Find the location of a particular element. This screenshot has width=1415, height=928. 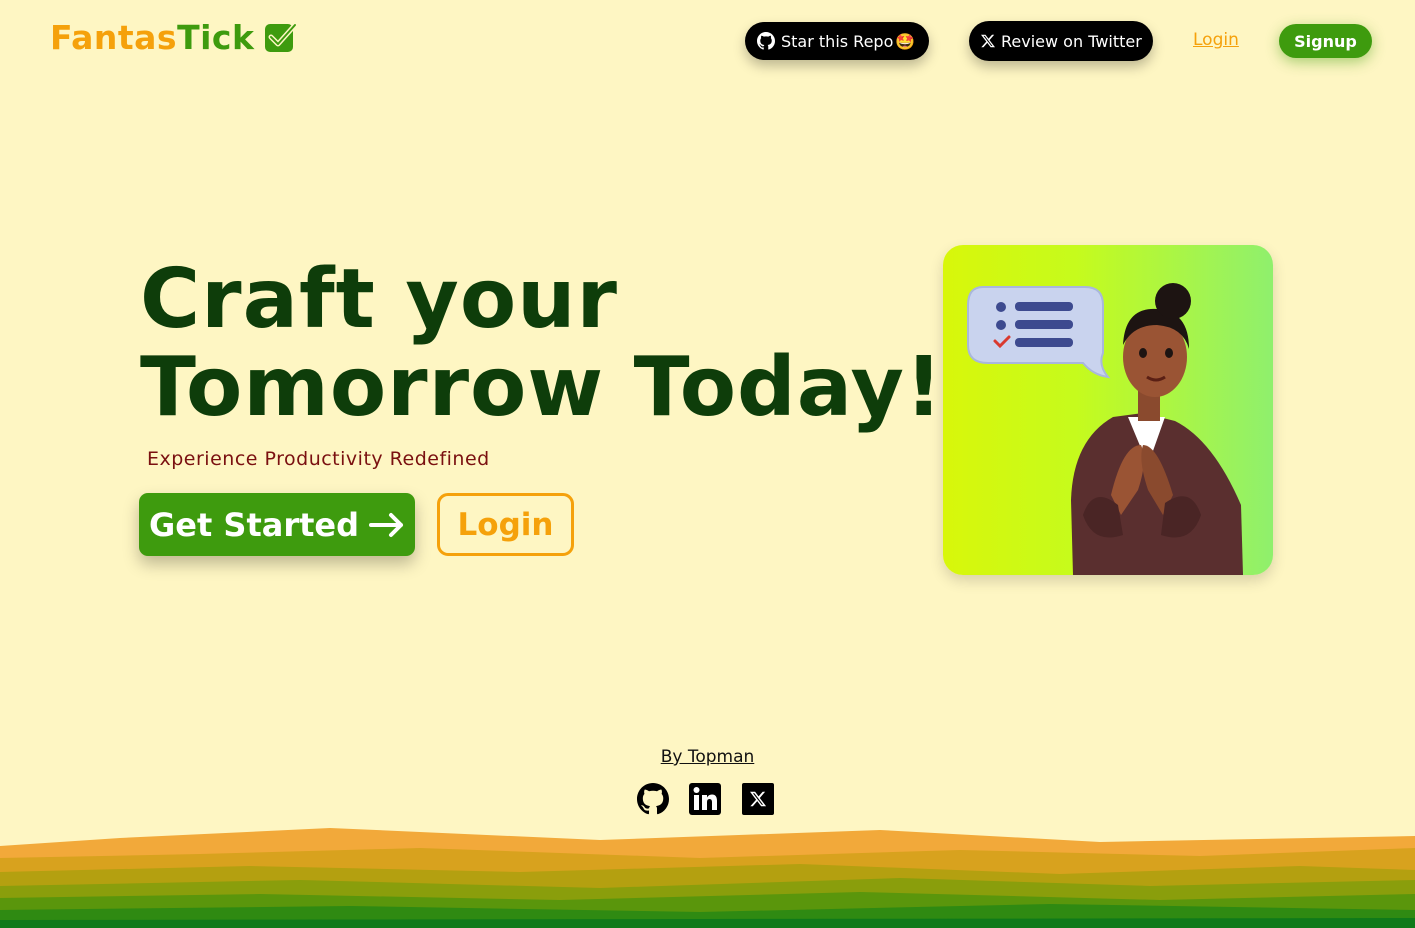

nav-login-link: Login is located at coordinates (1216, 40).